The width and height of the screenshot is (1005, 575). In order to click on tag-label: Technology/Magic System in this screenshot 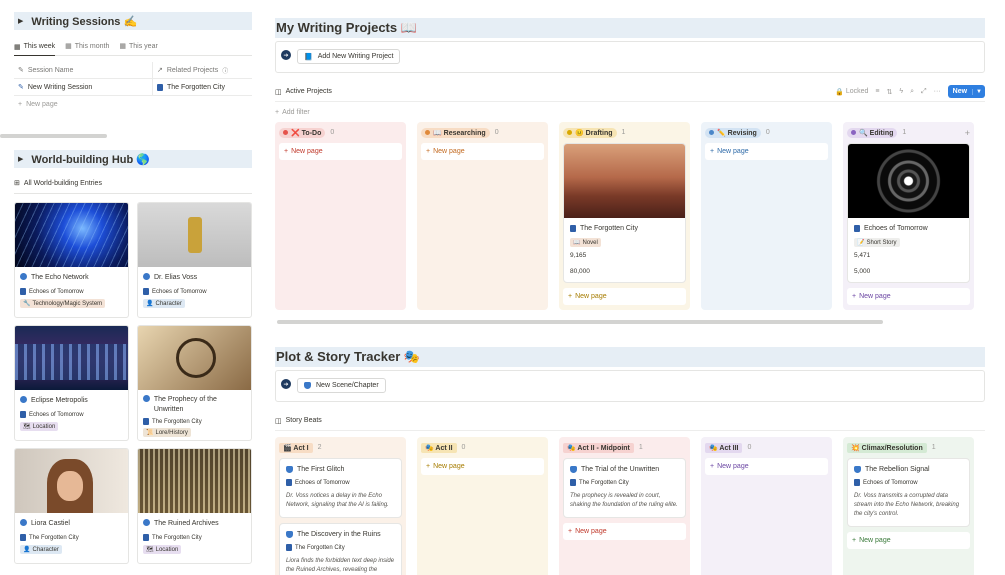, I will do `click(67, 303)`.